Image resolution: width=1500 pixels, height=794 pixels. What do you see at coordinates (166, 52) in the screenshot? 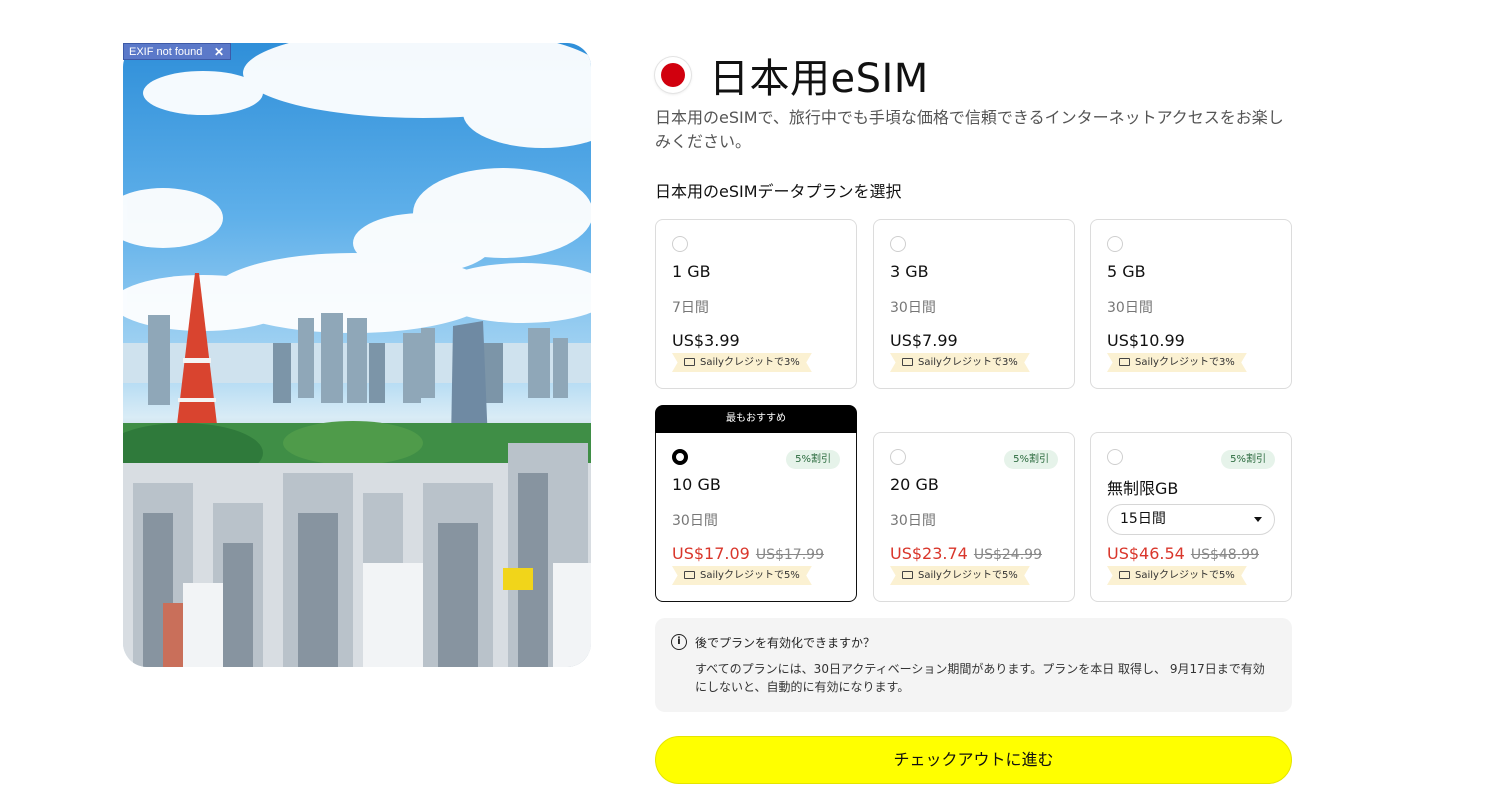
I see `exif-label: EXIF not found` at bounding box center [166, 52].